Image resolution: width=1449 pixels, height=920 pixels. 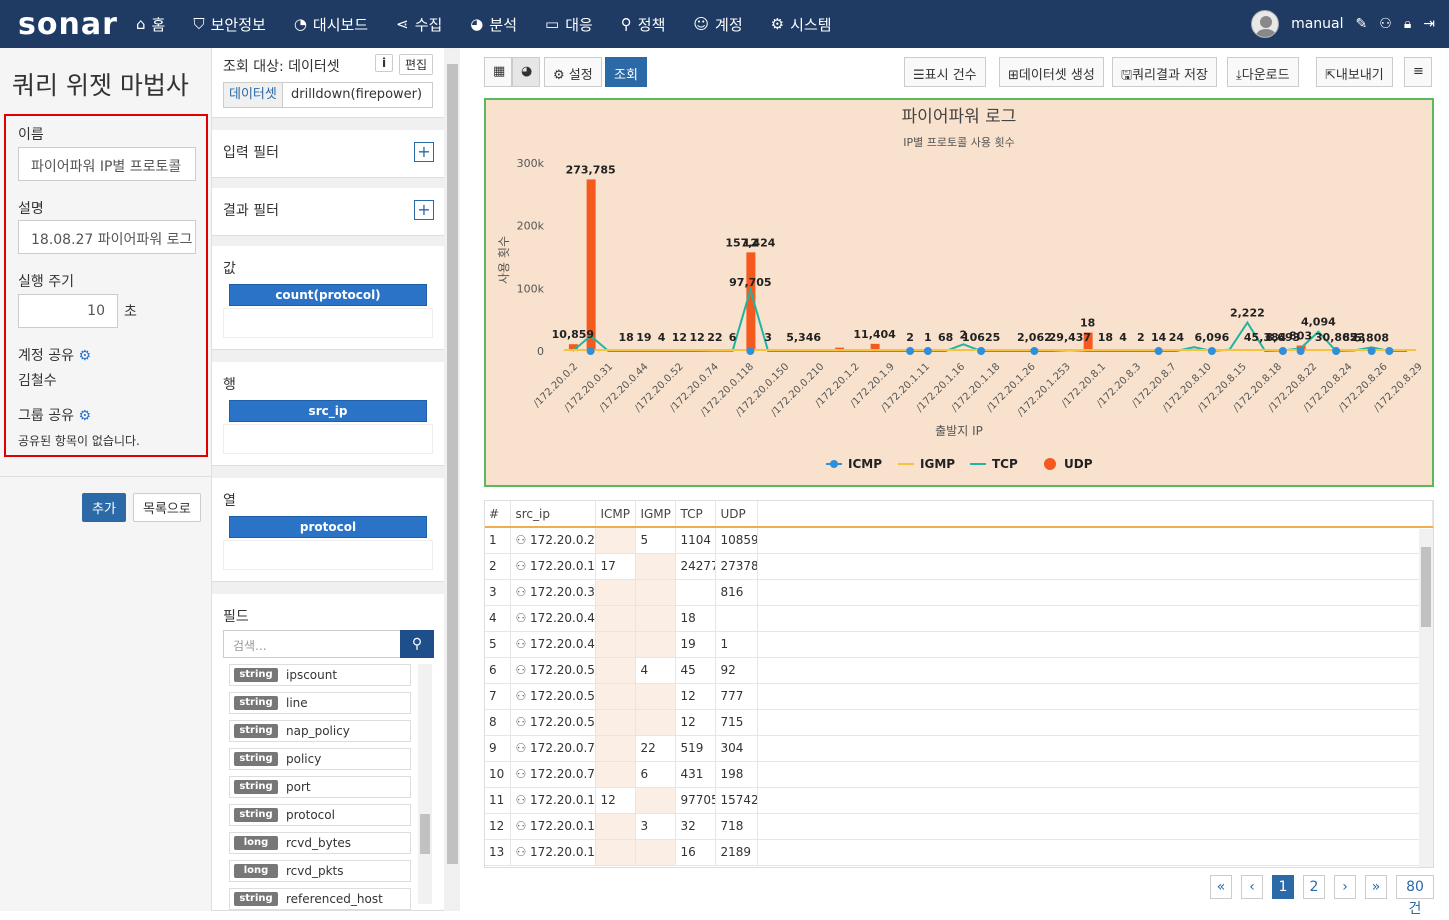 I want to click on field-item: string port, so click(x=320, y=787).